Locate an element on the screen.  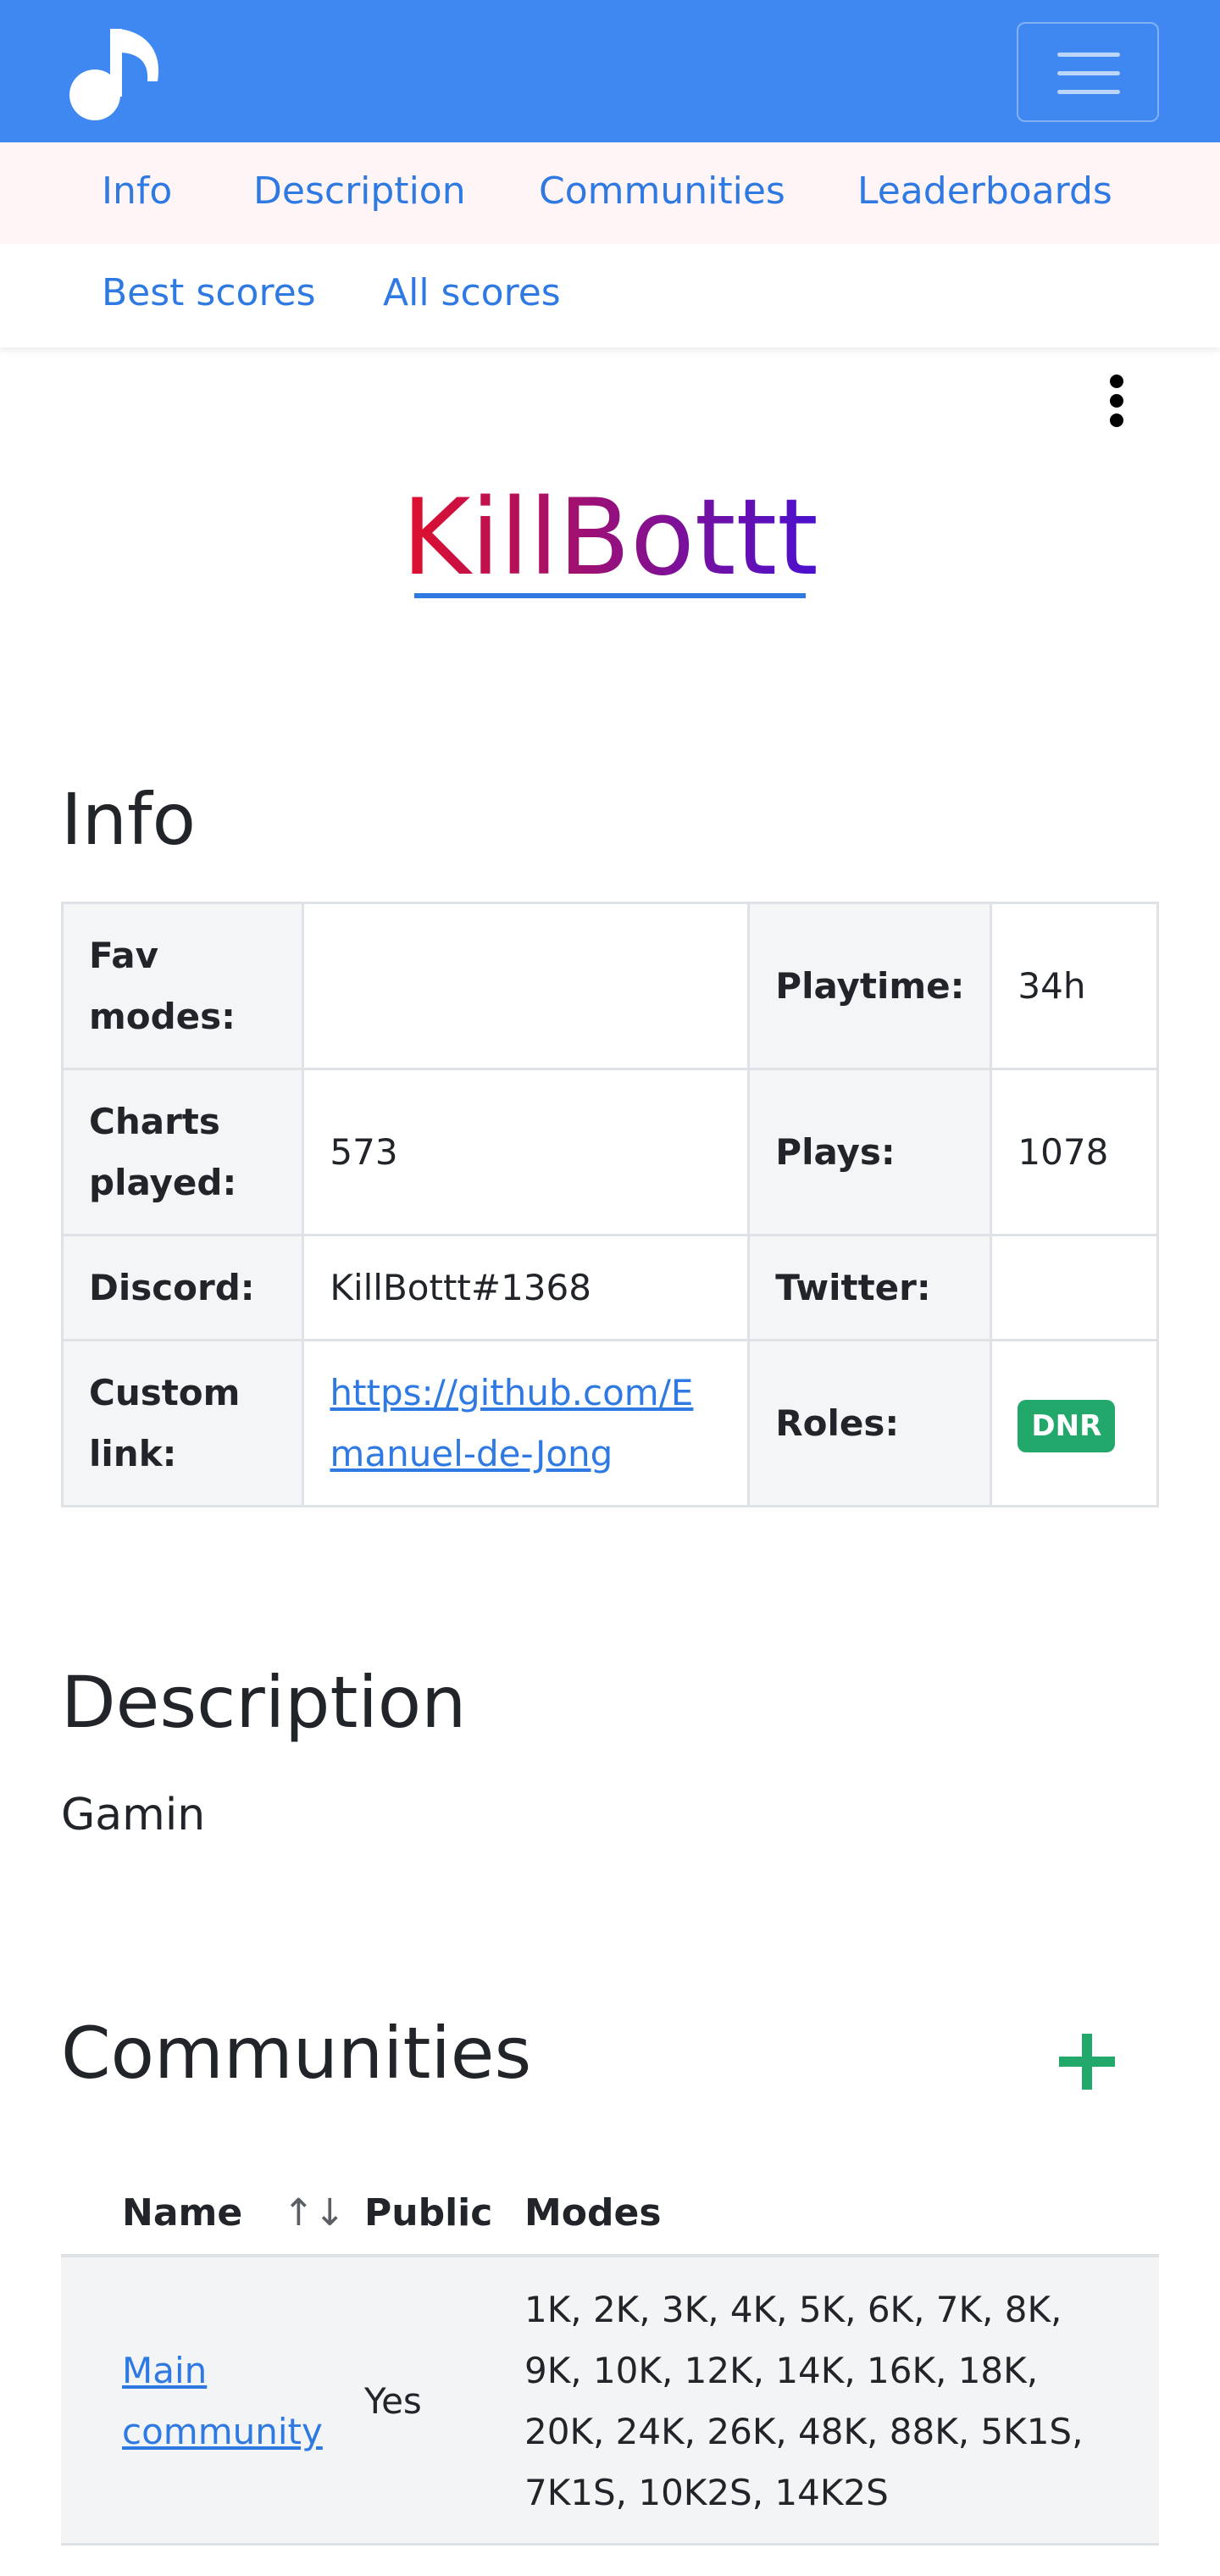
info-key: Discord: is located at coordinates (182, 1287).